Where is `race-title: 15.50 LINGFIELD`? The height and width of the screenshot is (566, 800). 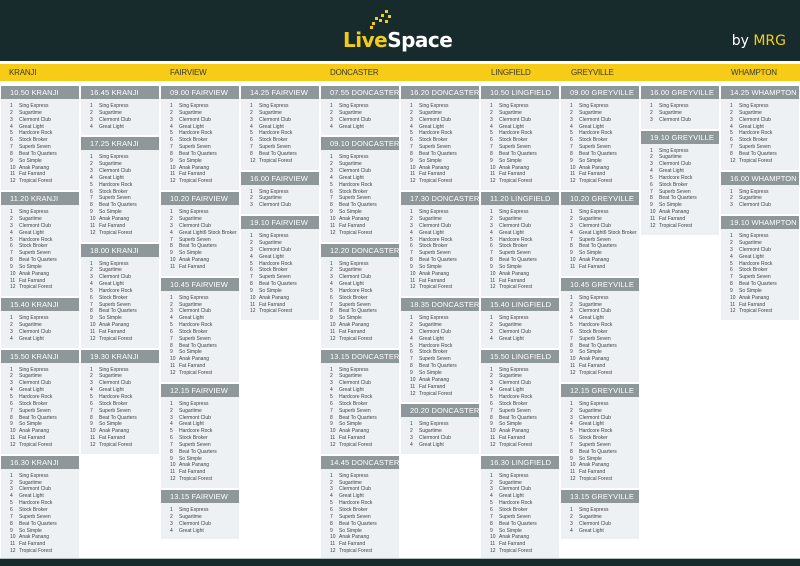 race-title: 15.50 LINGFIELD is located at coordinates (520, 356).